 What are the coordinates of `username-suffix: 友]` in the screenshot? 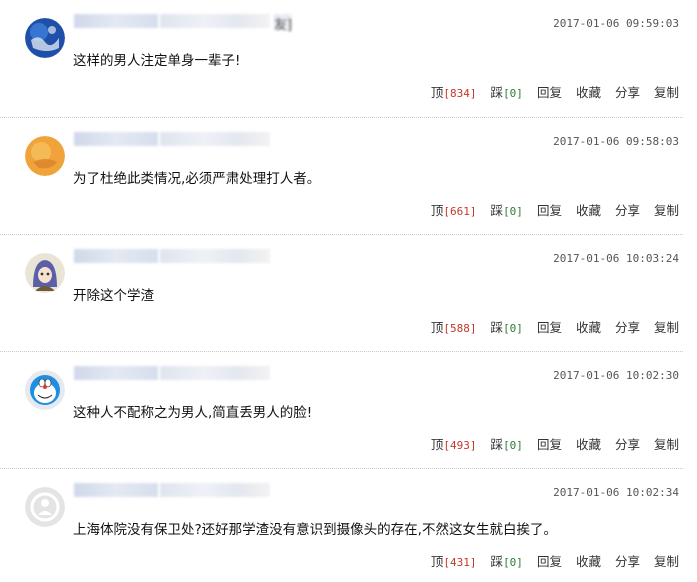 It's located at (283, 23).